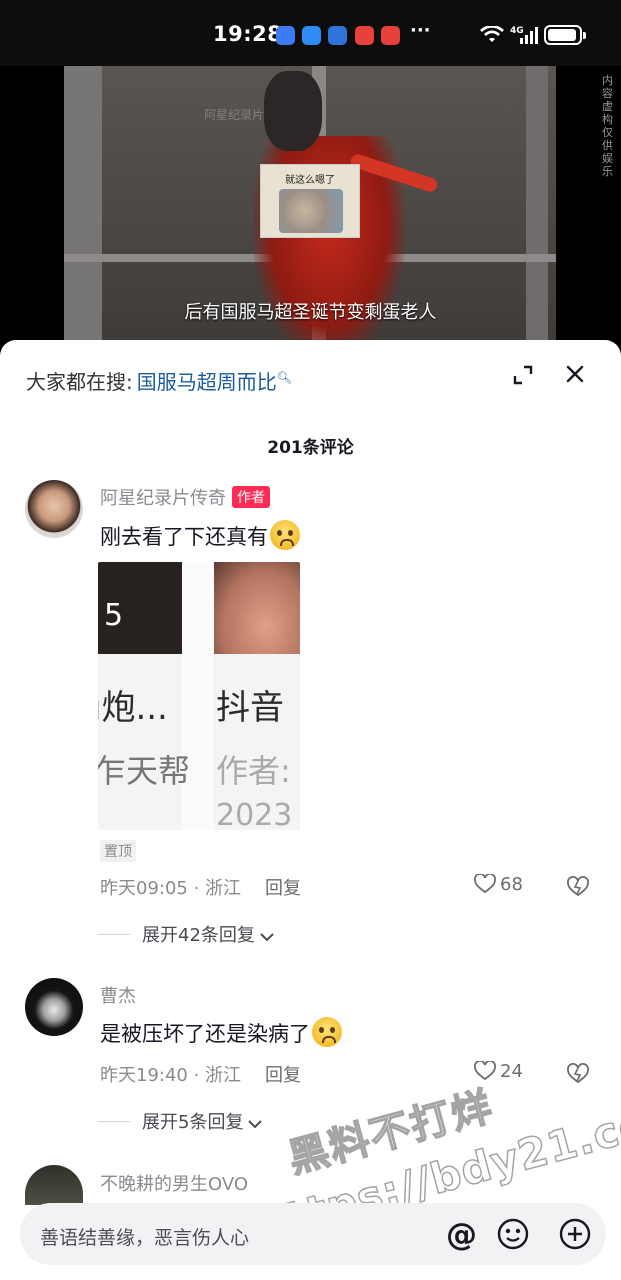 The height and width of the screenshot is (1280, 621). Describe the element at coordinates (420, 30) in the screenshot. I see `more-notifications: ···` at that location.